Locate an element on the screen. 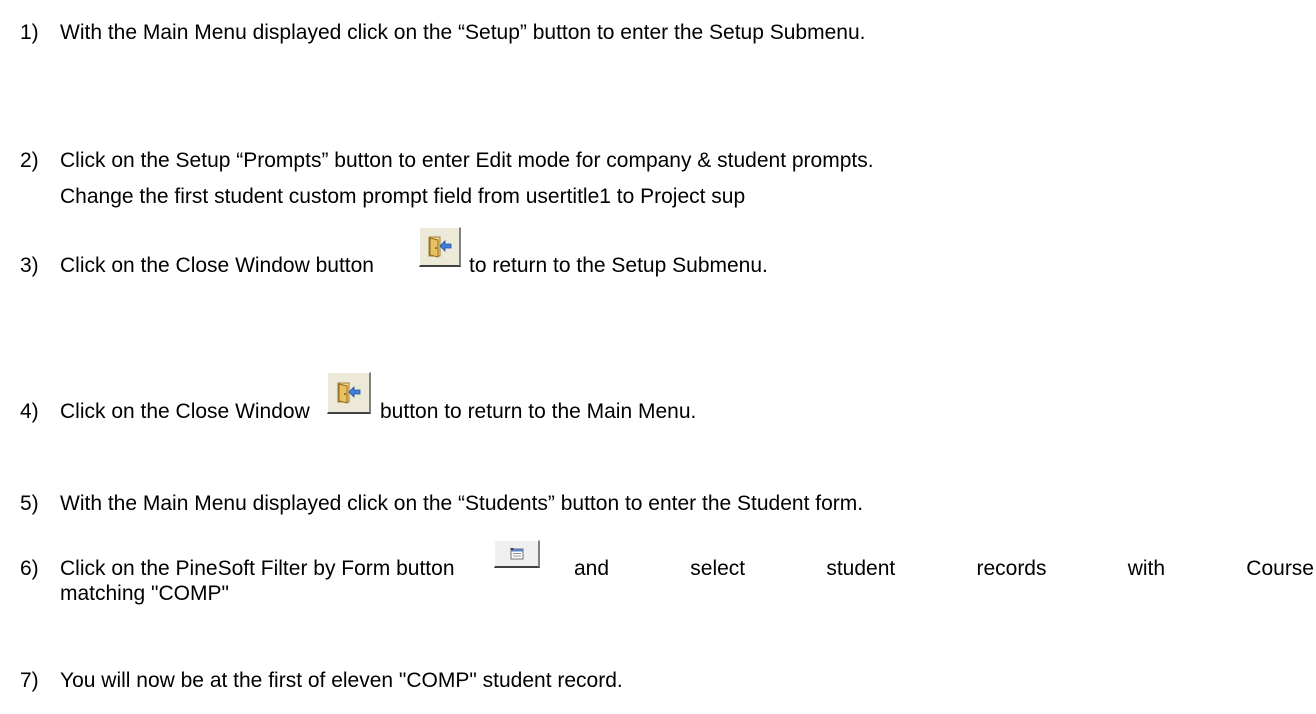 This screenshot has height=714, width=1316. step-text-after: to return to the Setup Submenu. is located at coordinates (618, 265).